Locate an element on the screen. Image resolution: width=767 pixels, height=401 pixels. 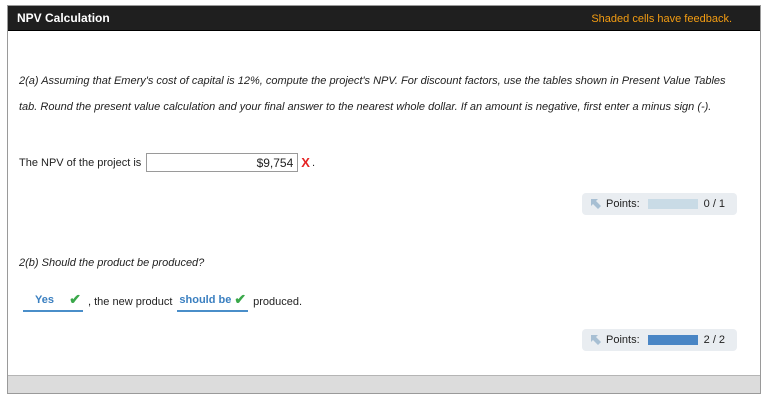
npv-label: The NPV of the project is is located at coordinates (80, 162).